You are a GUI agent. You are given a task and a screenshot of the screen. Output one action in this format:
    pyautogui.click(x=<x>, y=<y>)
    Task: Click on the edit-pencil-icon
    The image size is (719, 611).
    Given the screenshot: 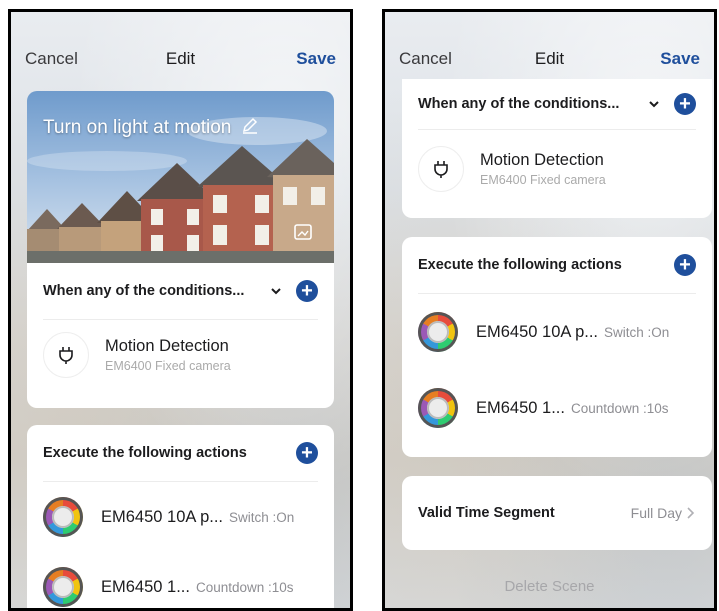 What is the action you would take?
    pyautogui.click(x=250, y=126)
    